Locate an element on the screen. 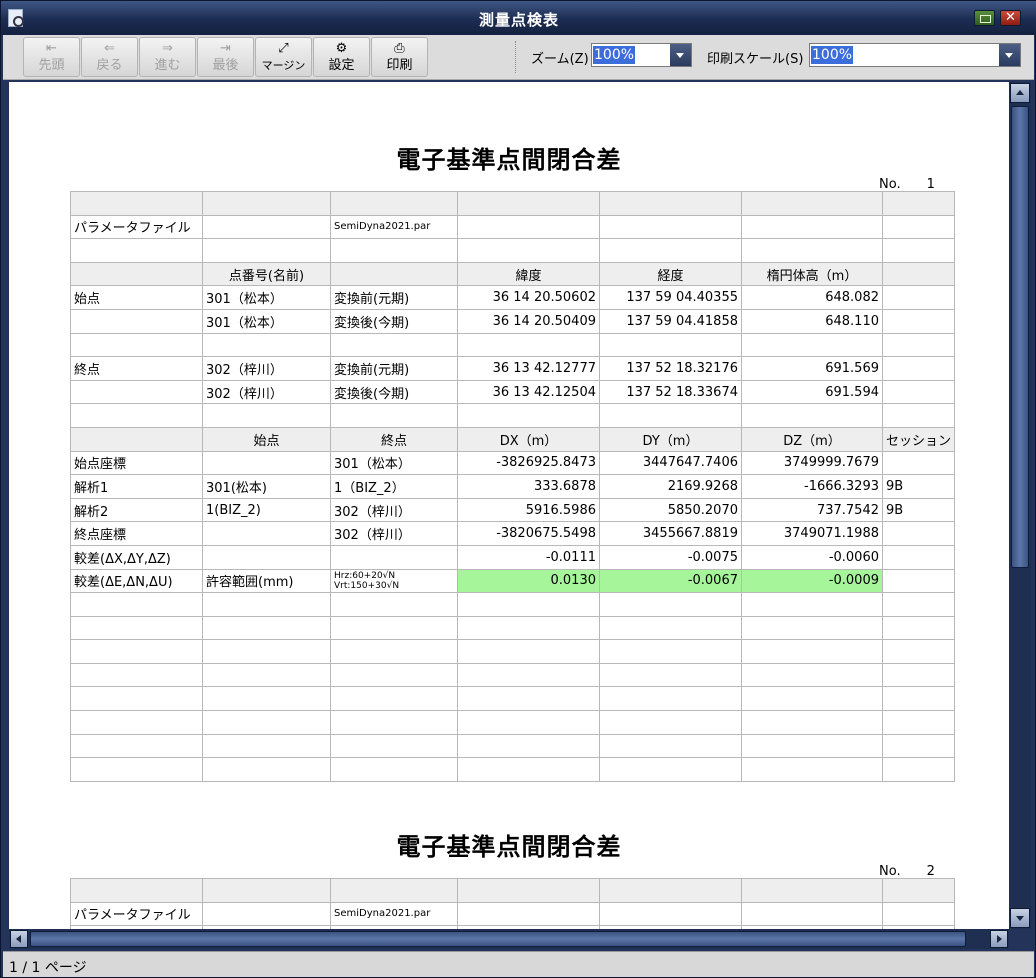  vec-label: 解析2 is located at coordinates (136, 510).